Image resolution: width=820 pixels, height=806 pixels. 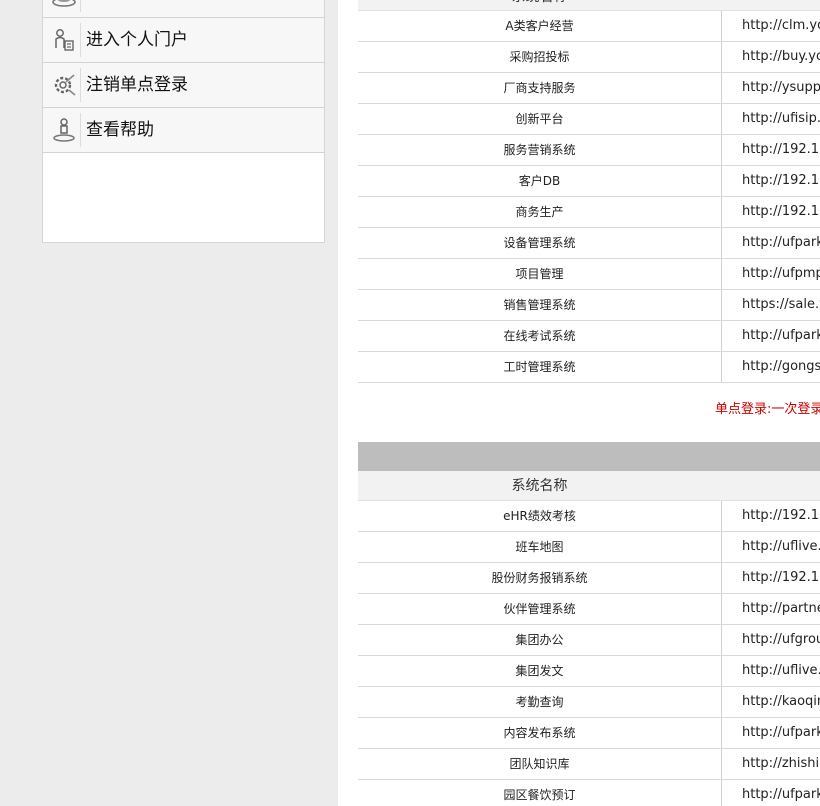 I want to click on table-row: 伙伴管理系统 http://partner, so click(x=589, y=609).